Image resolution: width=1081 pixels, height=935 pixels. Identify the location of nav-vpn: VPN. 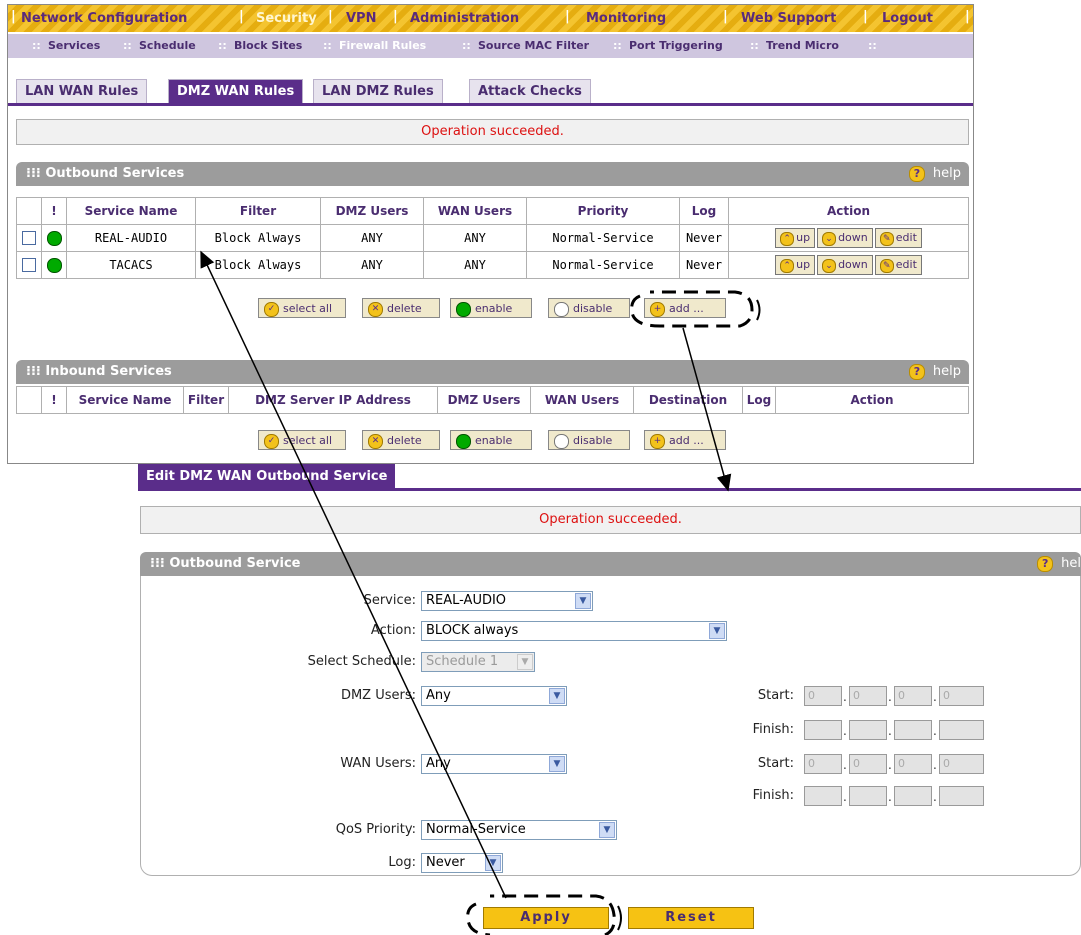
(361, 18).